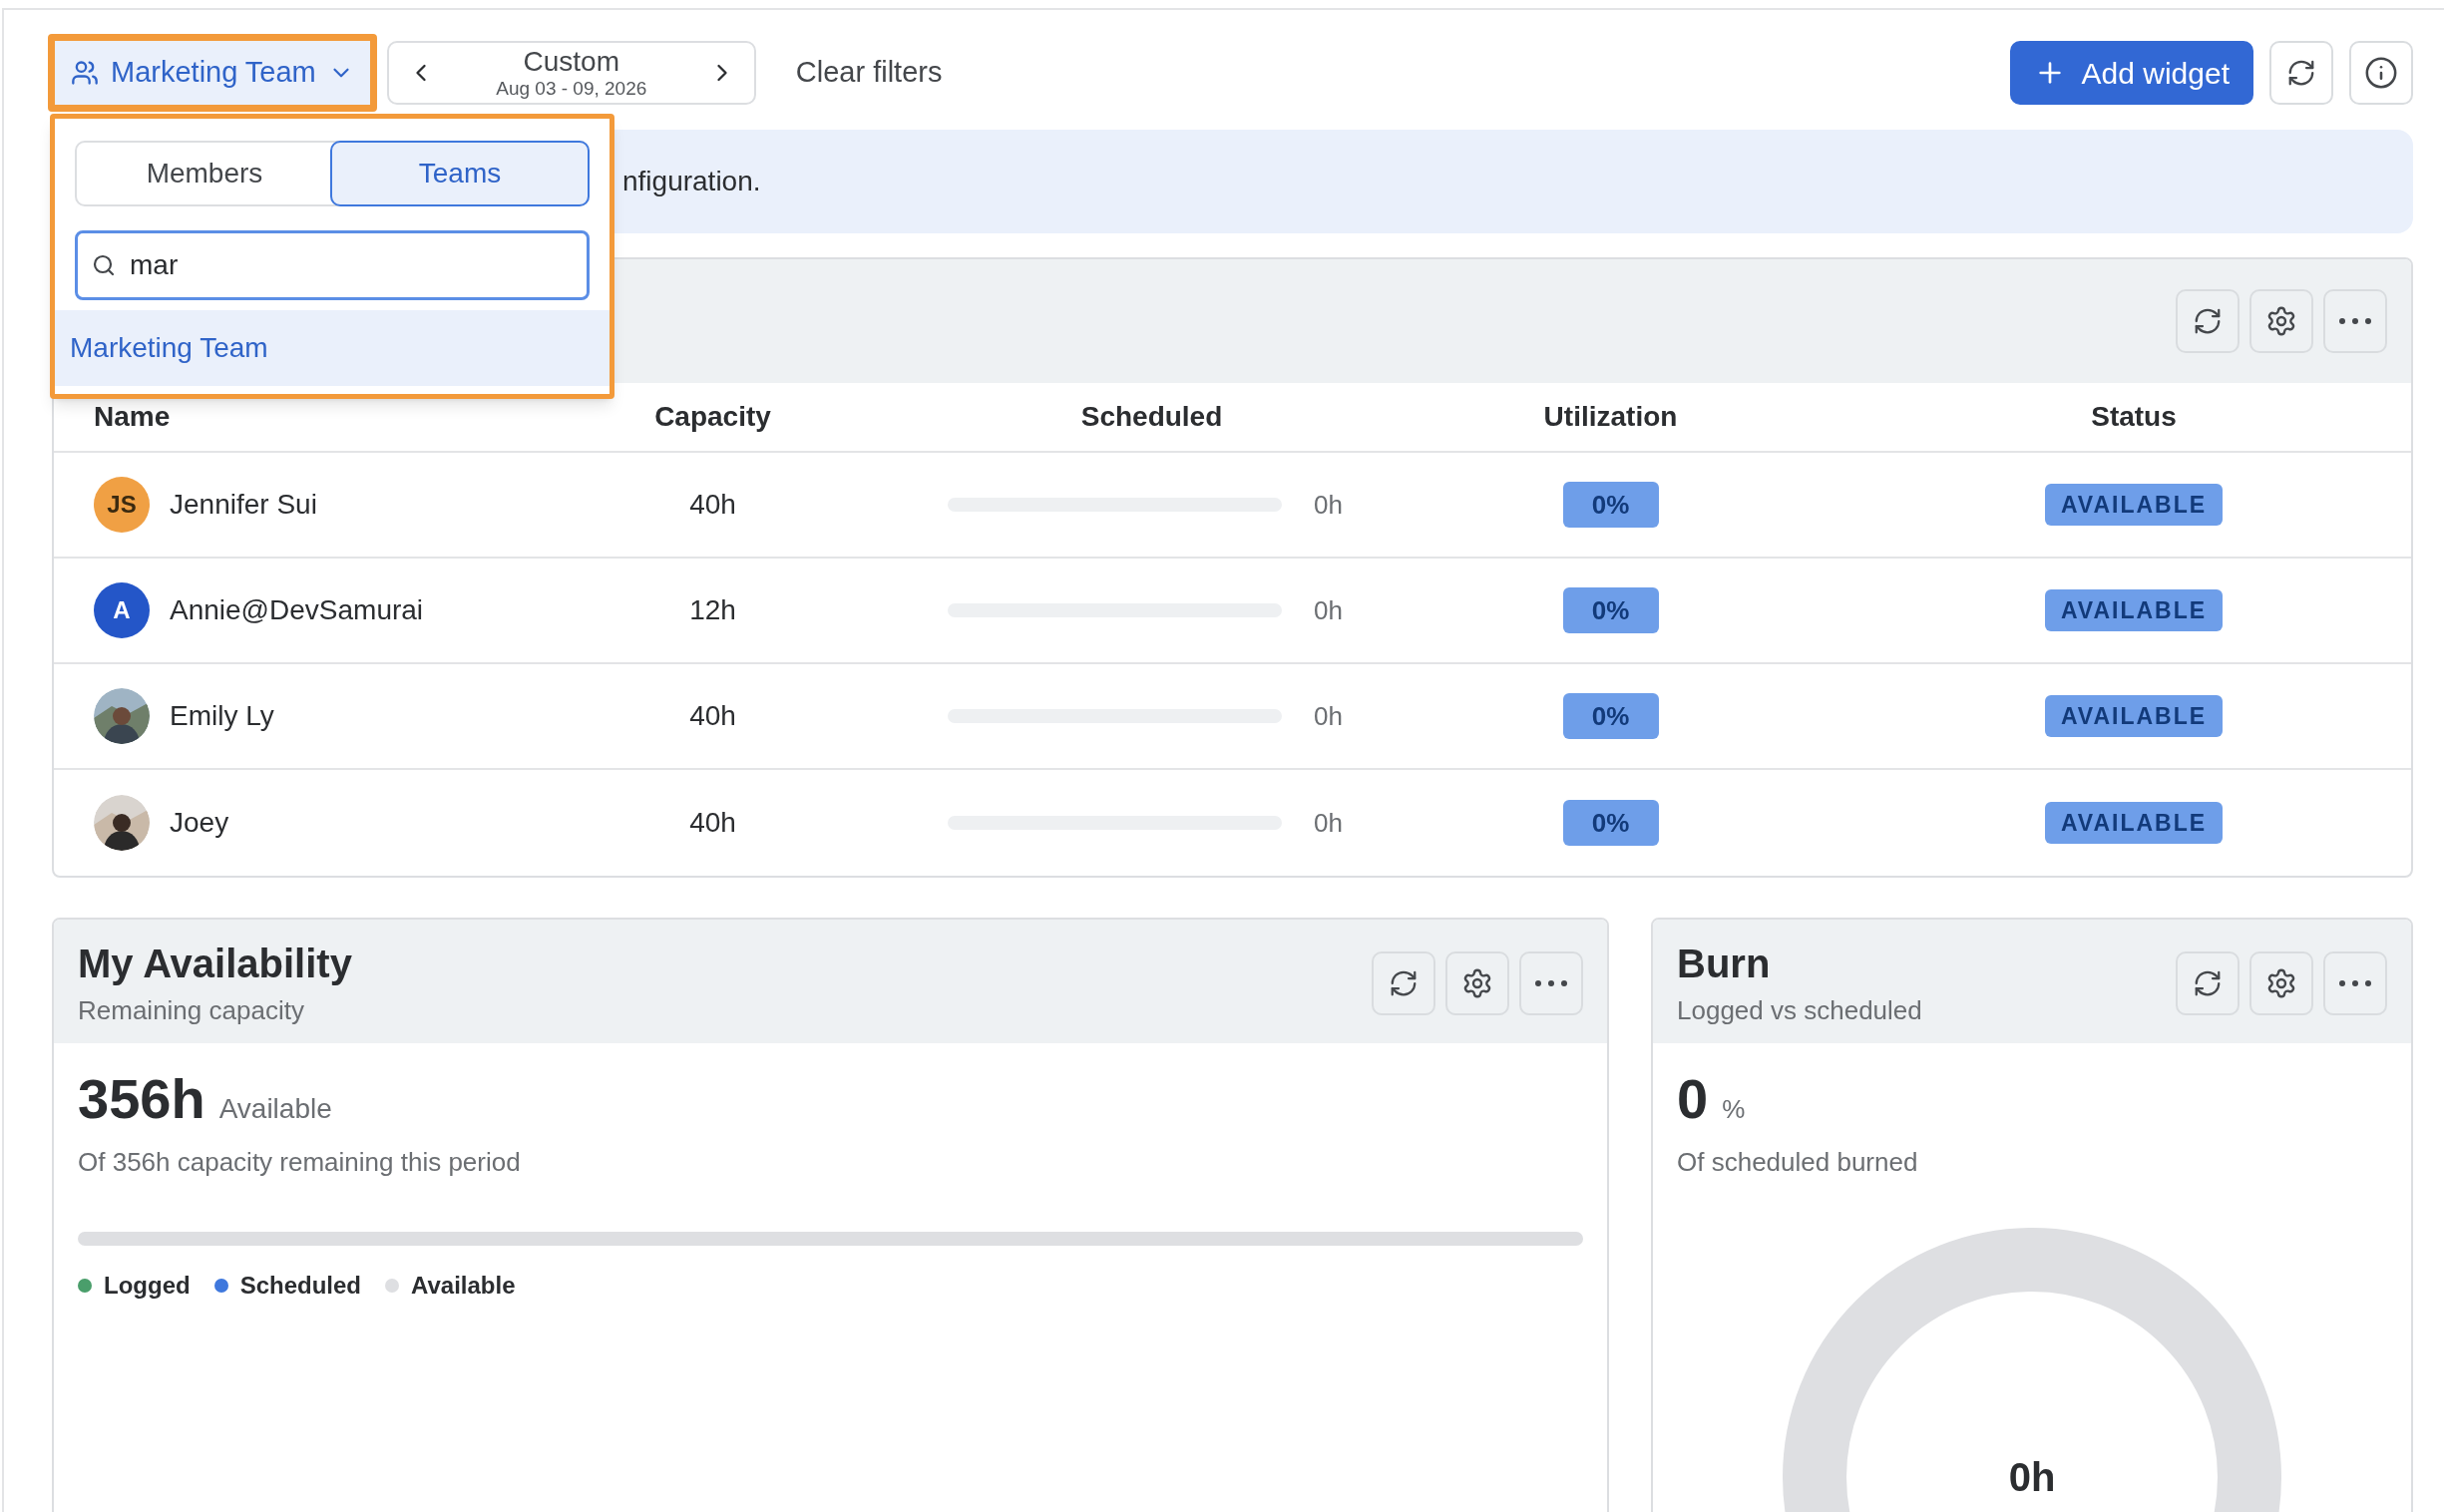 The width and height of the screenshot is (2444, 1512). Describe the element at coordinates (141, 1099) in the screenshot. I see `available-hours: 356h` at that location.